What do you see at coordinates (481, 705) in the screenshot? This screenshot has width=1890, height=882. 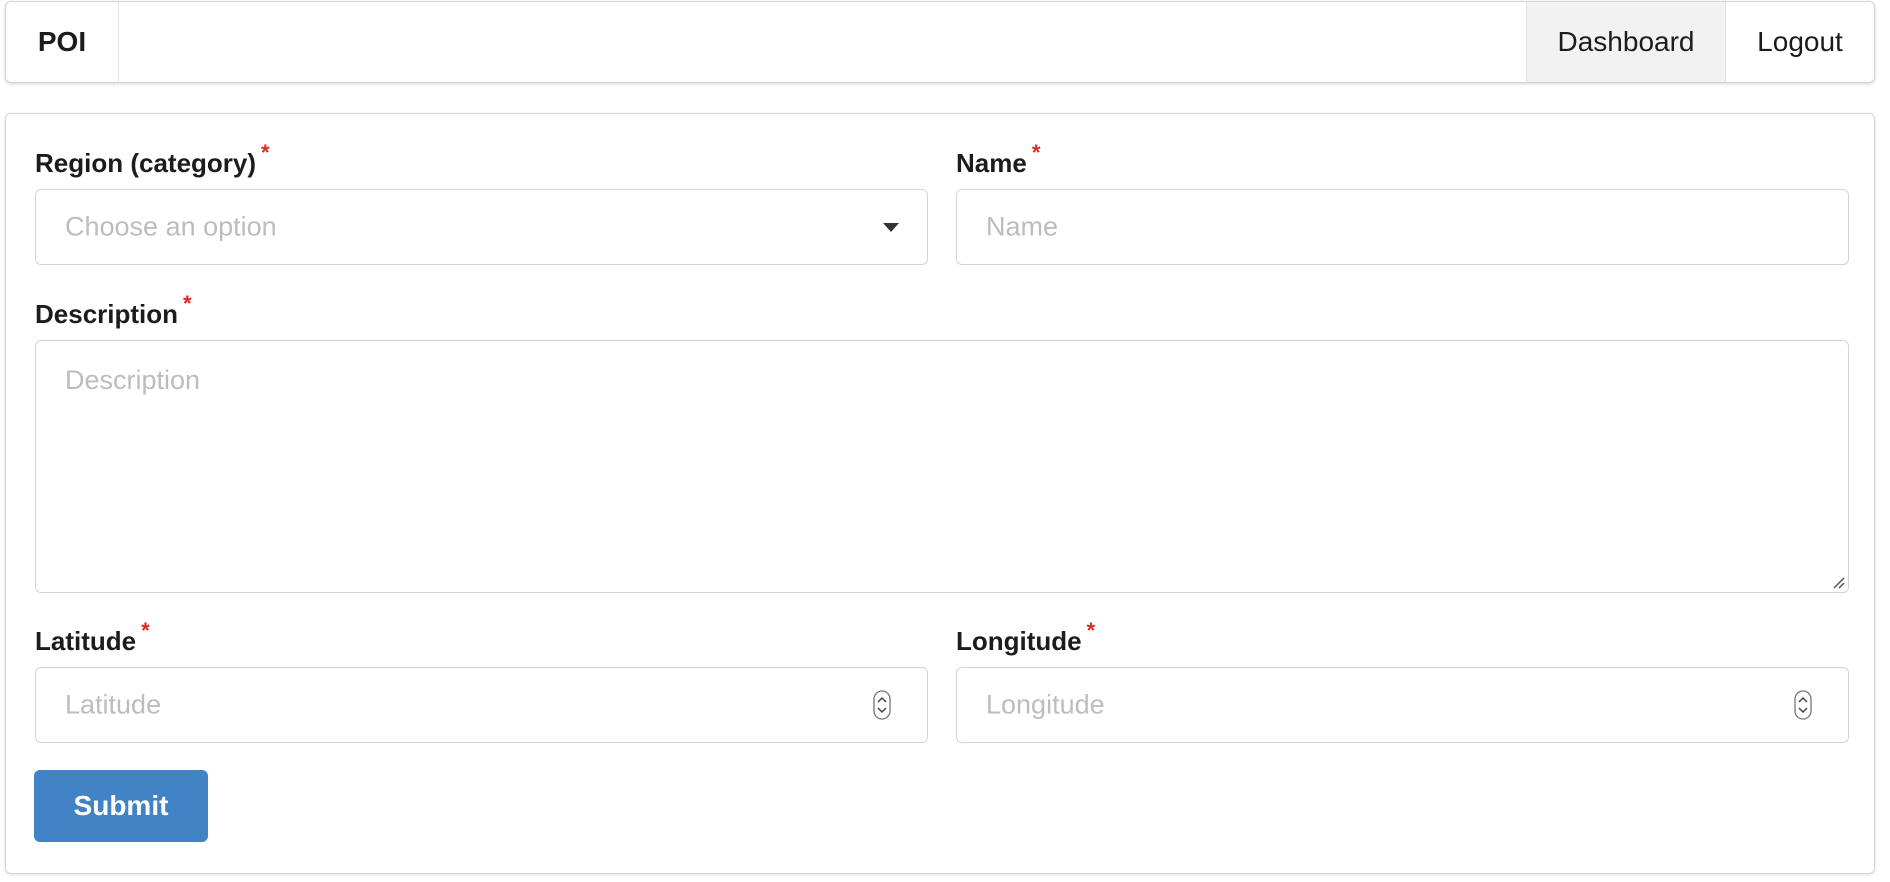 I see `latitude-input: Latitude` at bounding box center [481, 705].